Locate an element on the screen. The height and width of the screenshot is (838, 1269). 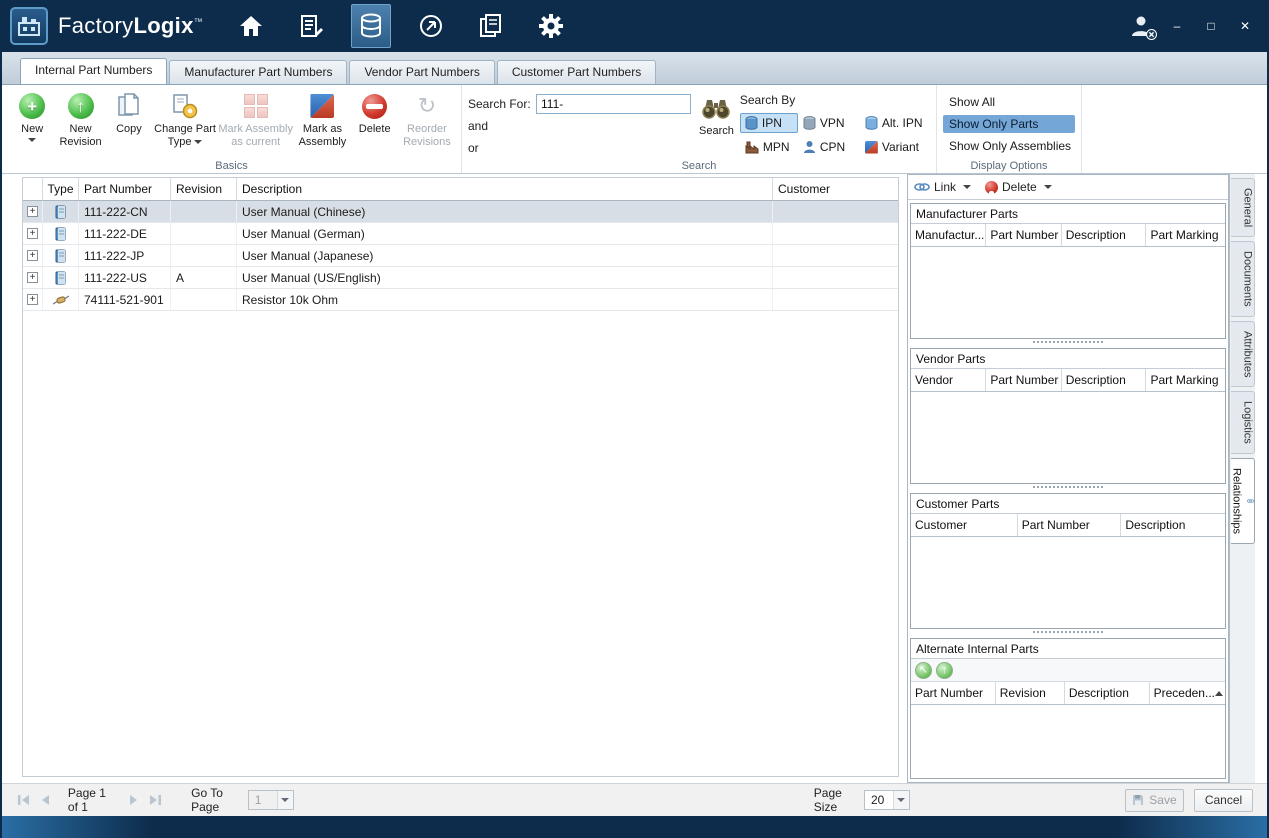
copy-icon is located at coordinates (129, 106).